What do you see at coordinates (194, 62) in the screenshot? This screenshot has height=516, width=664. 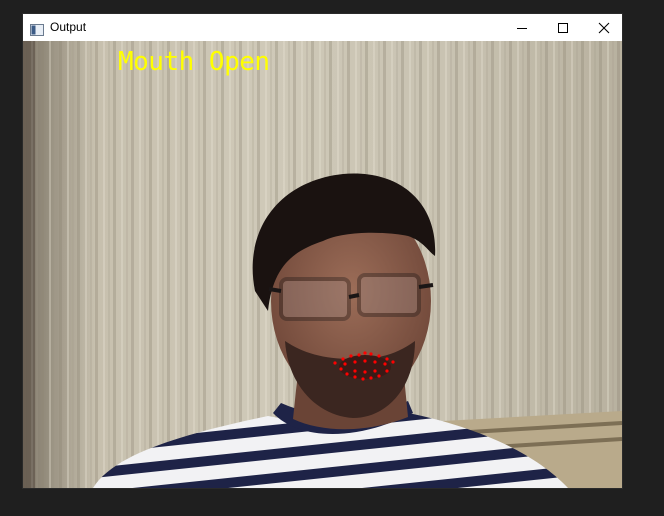 I see `mouth-status-label: Mouth Open` at bounding box center [194, 62].